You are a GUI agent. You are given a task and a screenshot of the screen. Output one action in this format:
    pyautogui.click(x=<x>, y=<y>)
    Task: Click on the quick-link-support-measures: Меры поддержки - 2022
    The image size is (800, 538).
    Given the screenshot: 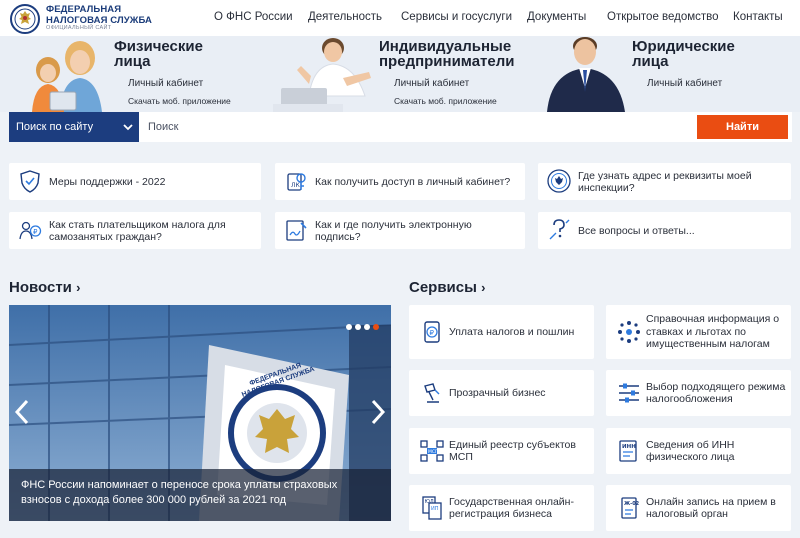 What is the action you would take?
    pyautogui.click(x=135, y=181)
    